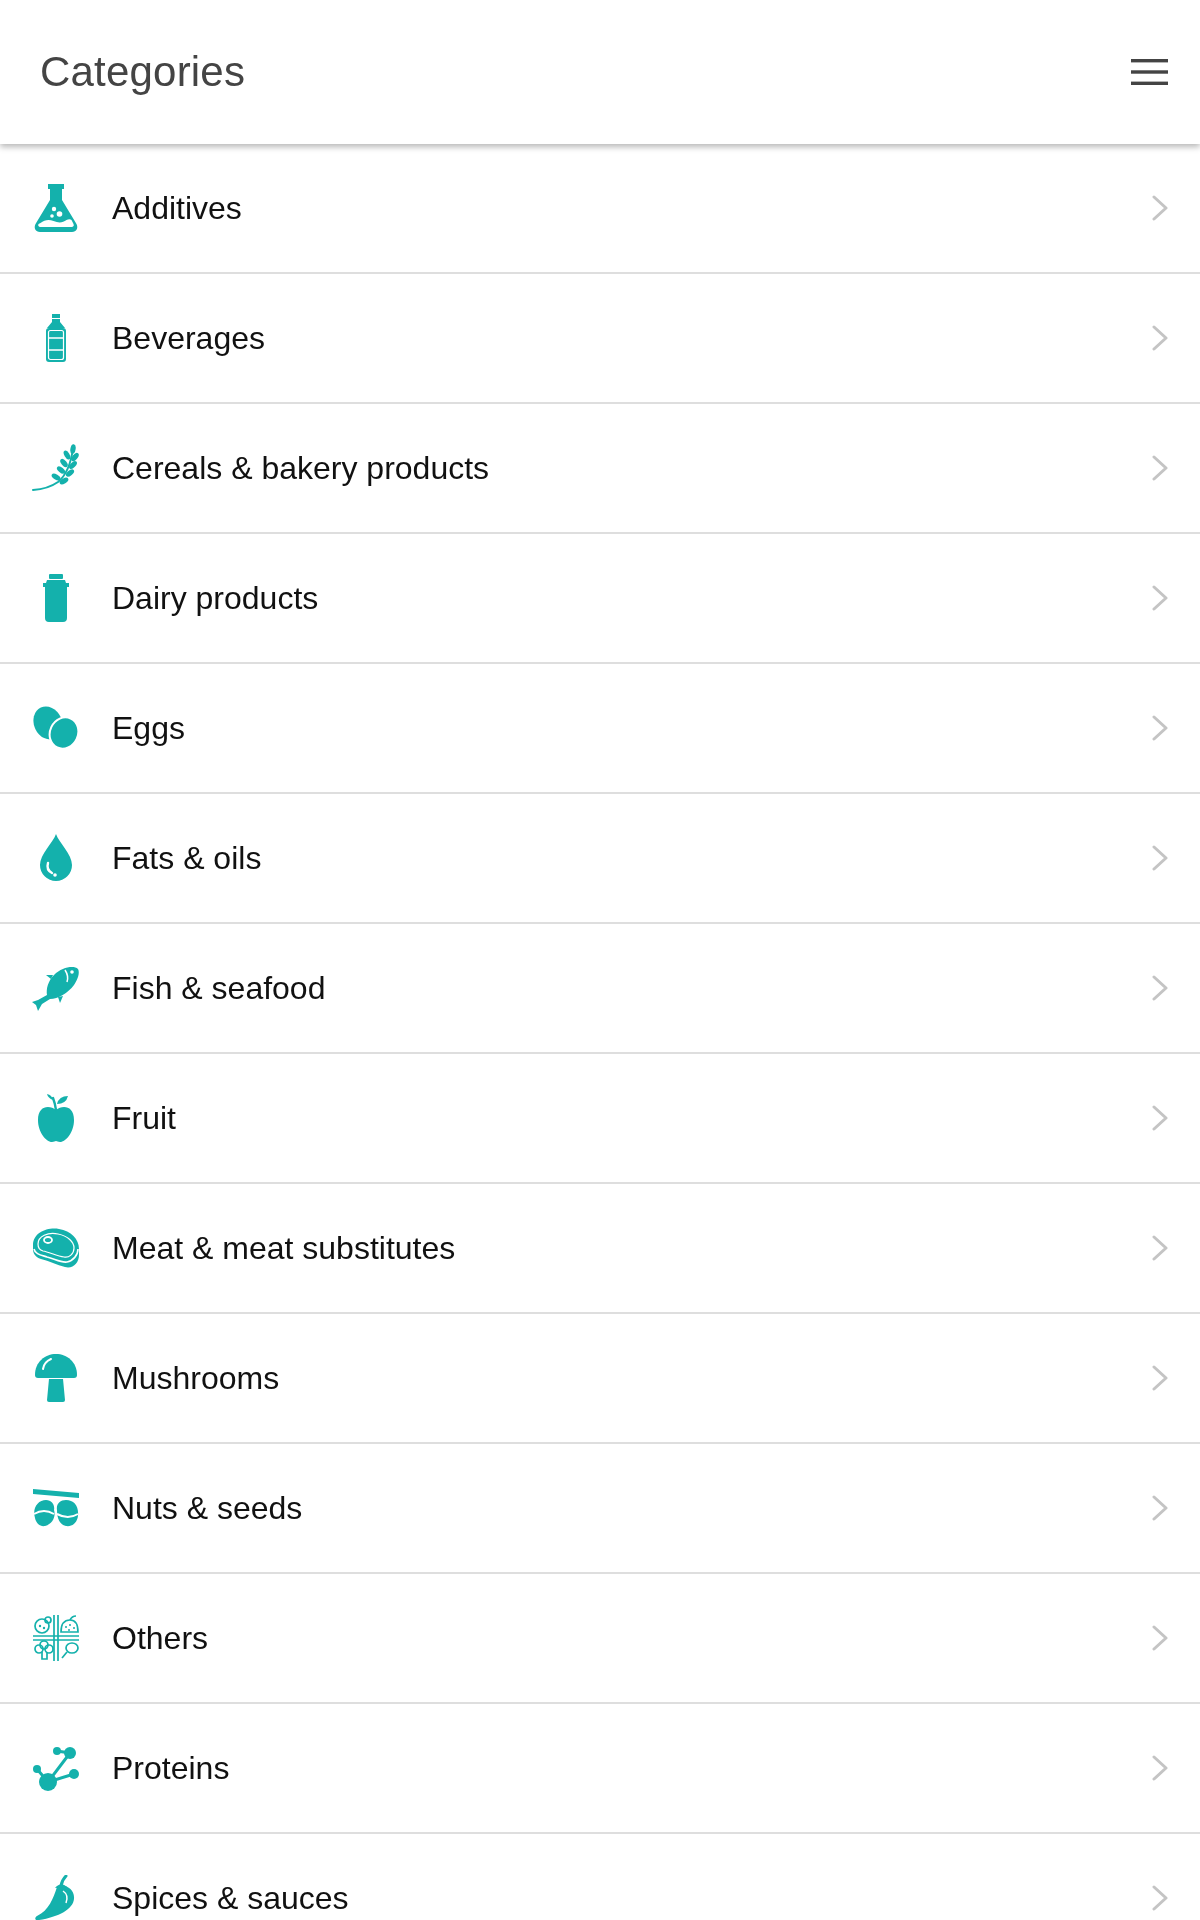 The image size is (1200, 1920). Describe the element at coordinates (143, 72) in the screenshot. I see `page-title: Categories` at that location.